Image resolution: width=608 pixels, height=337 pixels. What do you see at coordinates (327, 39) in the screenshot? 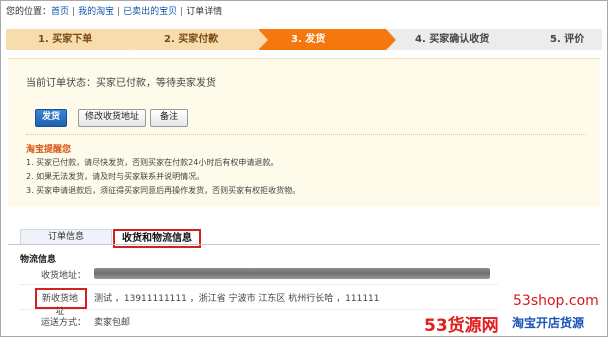
I see `step-ship: 3. 发货` at bounding box center [327, 39].